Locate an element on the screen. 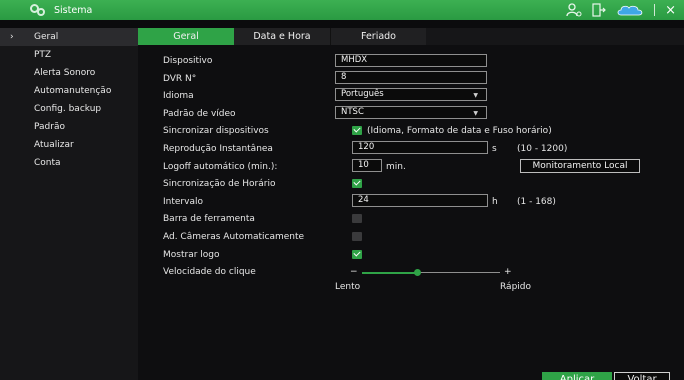 This screenshot has height=380, width=684. intervalo-label: Intervalo is located at coordinates (183, 202).